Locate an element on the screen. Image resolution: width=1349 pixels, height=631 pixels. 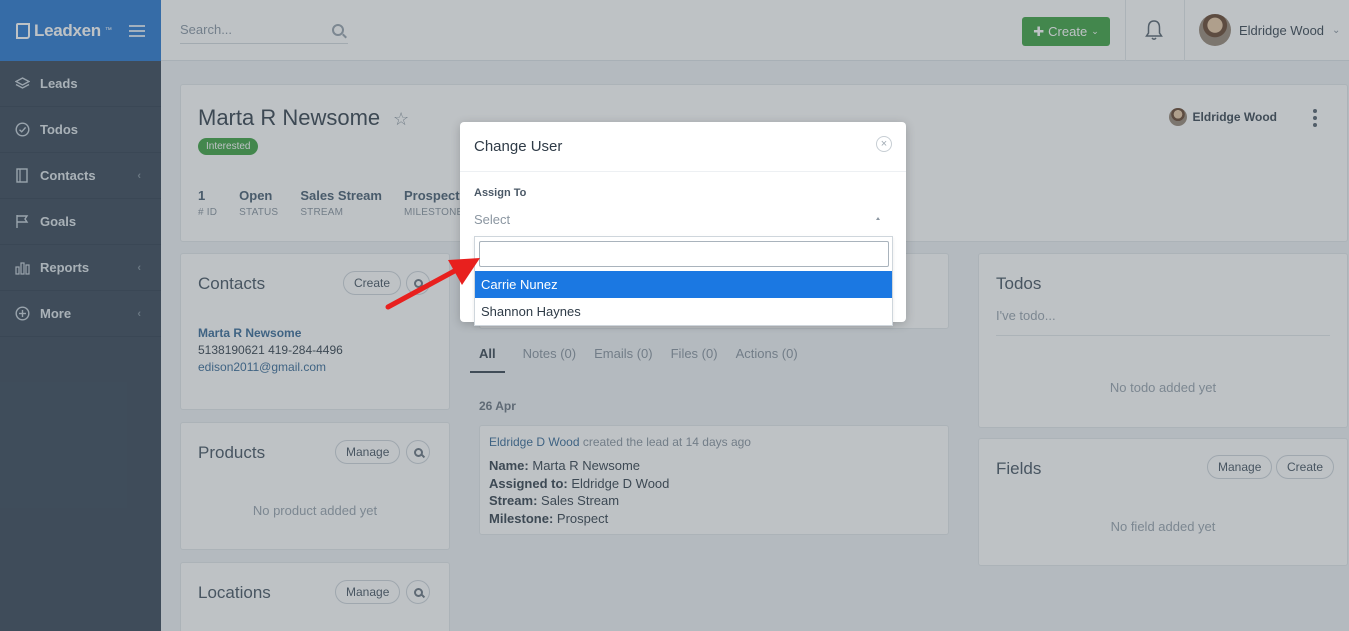
caret-up-icon is located at coordinates (878, 218).